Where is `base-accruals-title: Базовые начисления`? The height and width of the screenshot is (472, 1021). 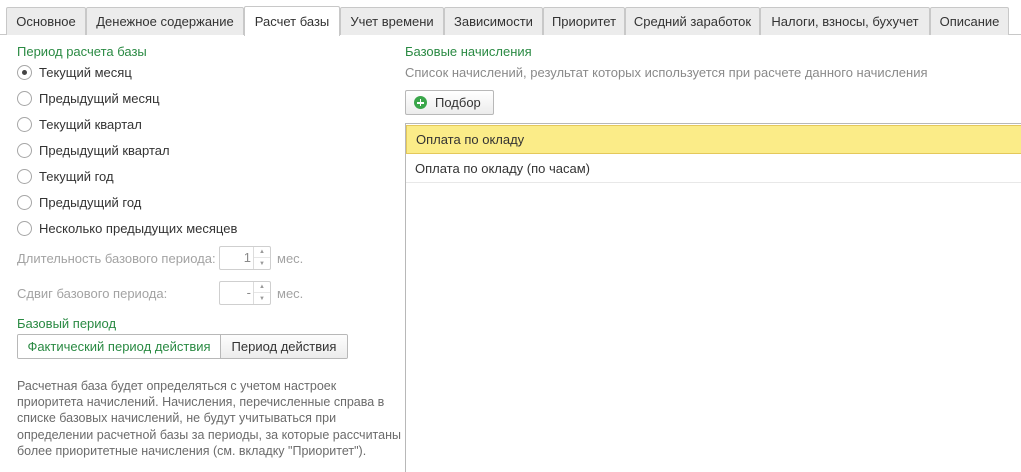
base-accruals-title: Базовые начисления is located at coordinates (468, 51).